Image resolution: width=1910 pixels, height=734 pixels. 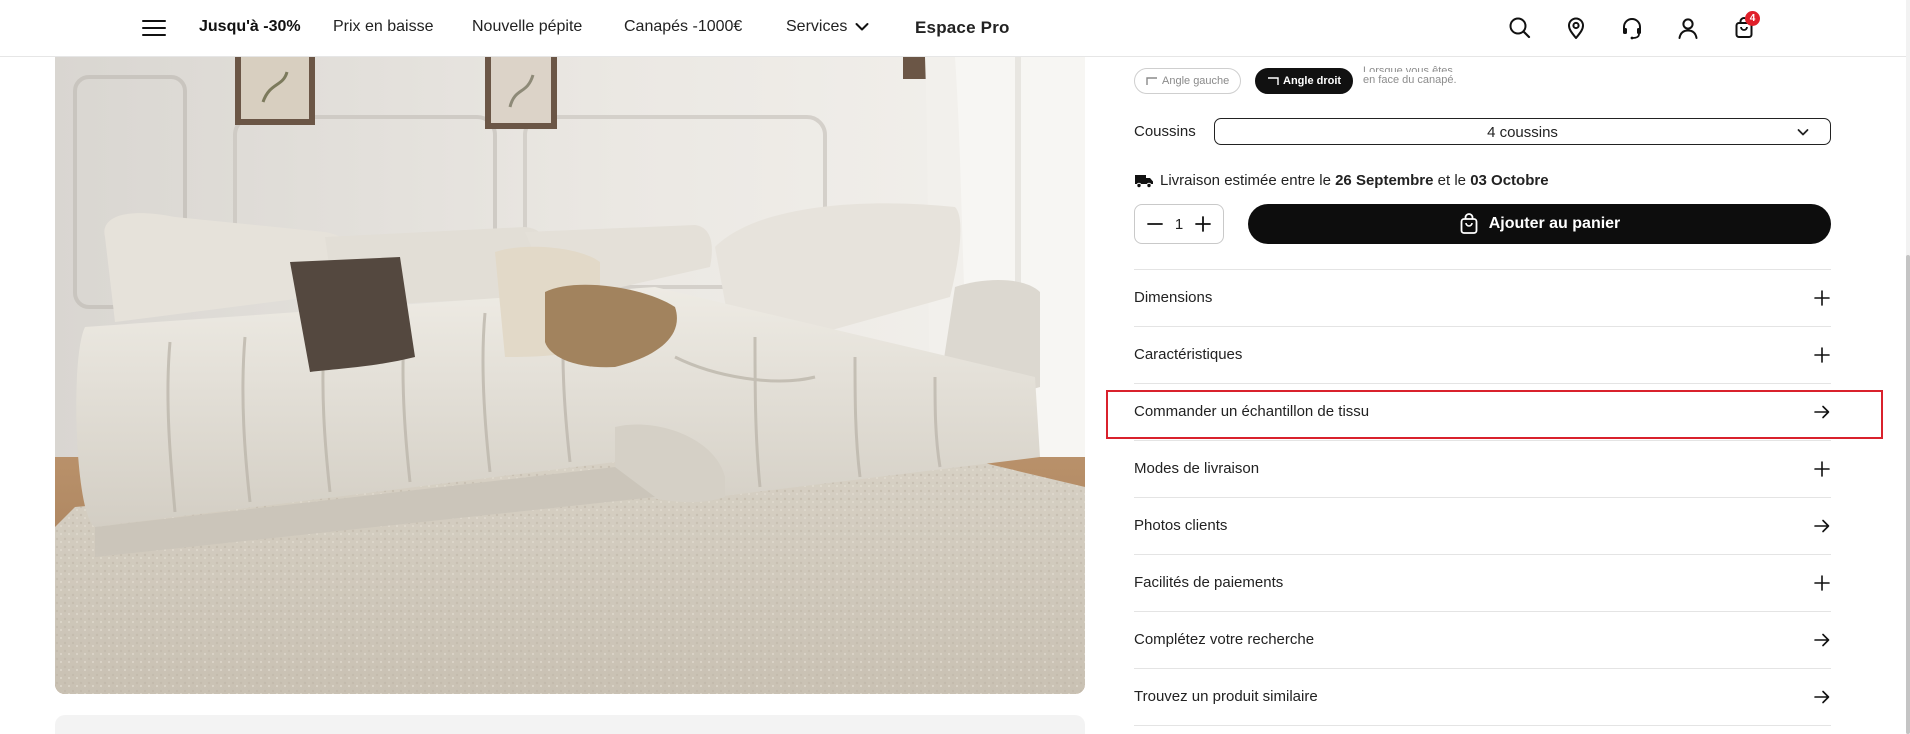 What do you see at coordinates (683, 27) in the screenshot?
I see `nav-sofas: Canapés -1000€` at bounding box center [683, 27].